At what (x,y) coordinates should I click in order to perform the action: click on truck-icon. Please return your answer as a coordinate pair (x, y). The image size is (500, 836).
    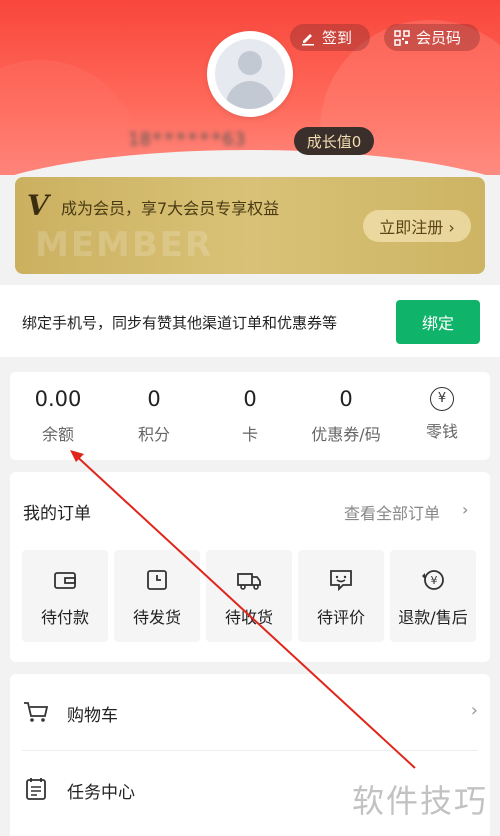
    Looking at the image, I should click on (249, 581).